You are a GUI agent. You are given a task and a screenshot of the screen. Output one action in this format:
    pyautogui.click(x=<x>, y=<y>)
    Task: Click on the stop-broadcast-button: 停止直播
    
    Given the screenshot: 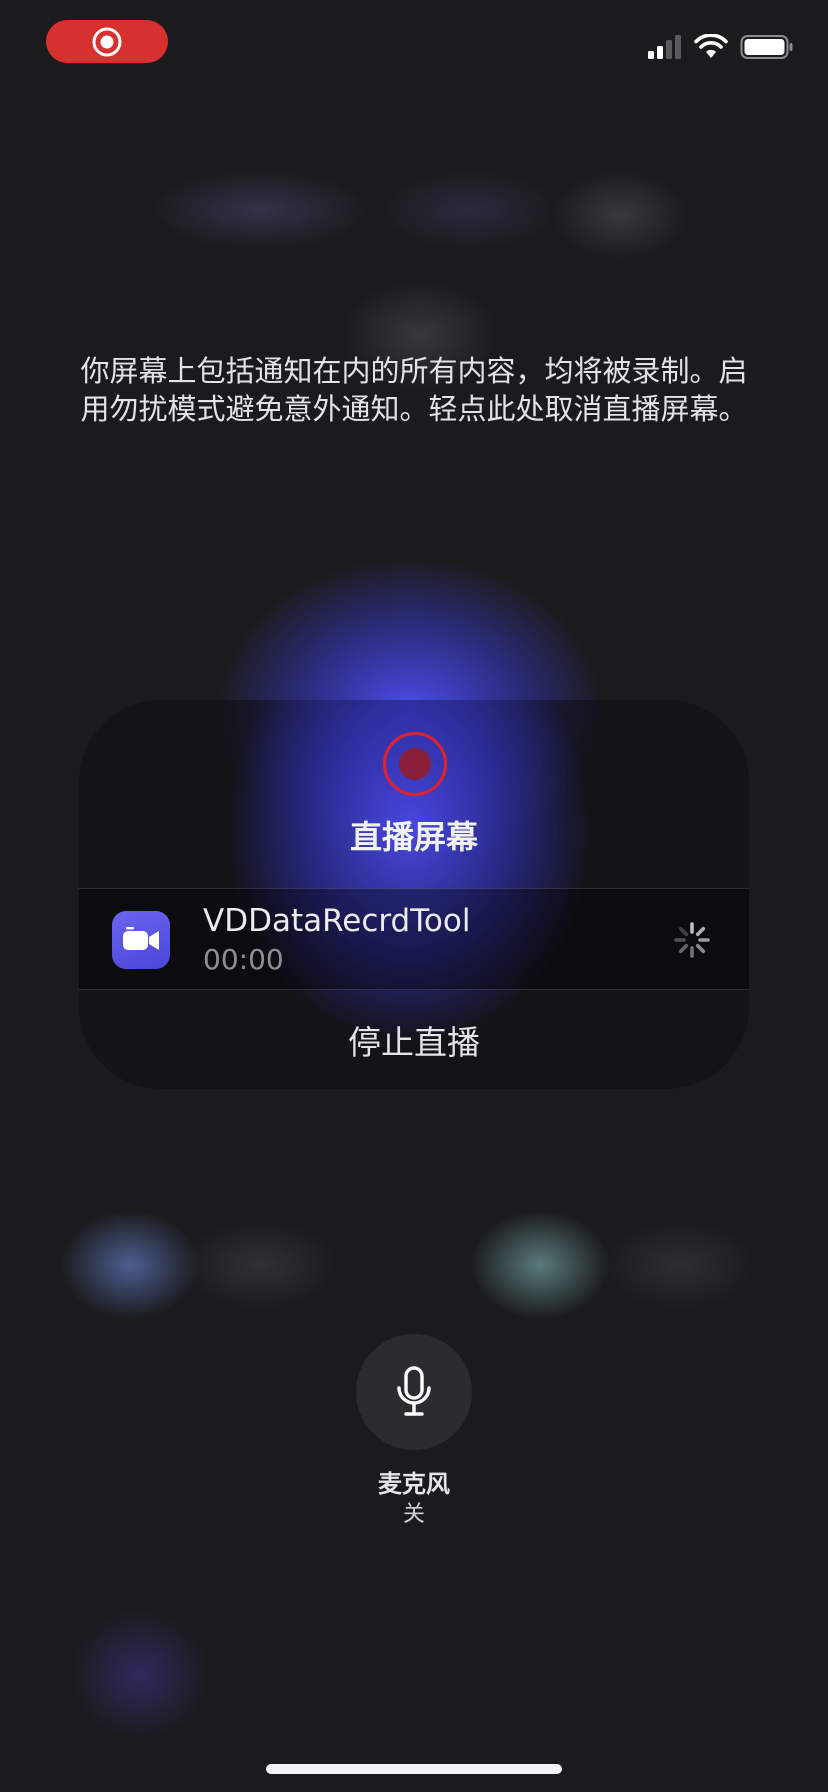 What is the action you would take?
    pyautogui.click(x=414, y=1039)
    